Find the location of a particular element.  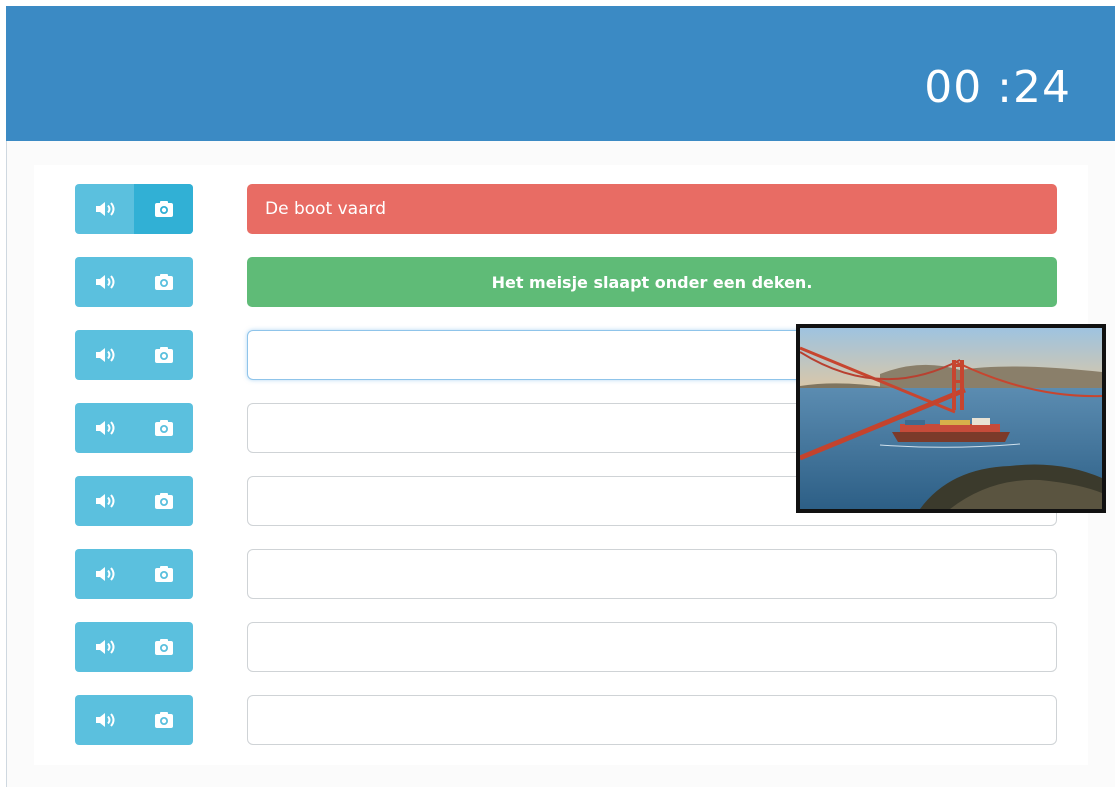

answer-wrong: De boot vaard is located at coordinates (652, 209).